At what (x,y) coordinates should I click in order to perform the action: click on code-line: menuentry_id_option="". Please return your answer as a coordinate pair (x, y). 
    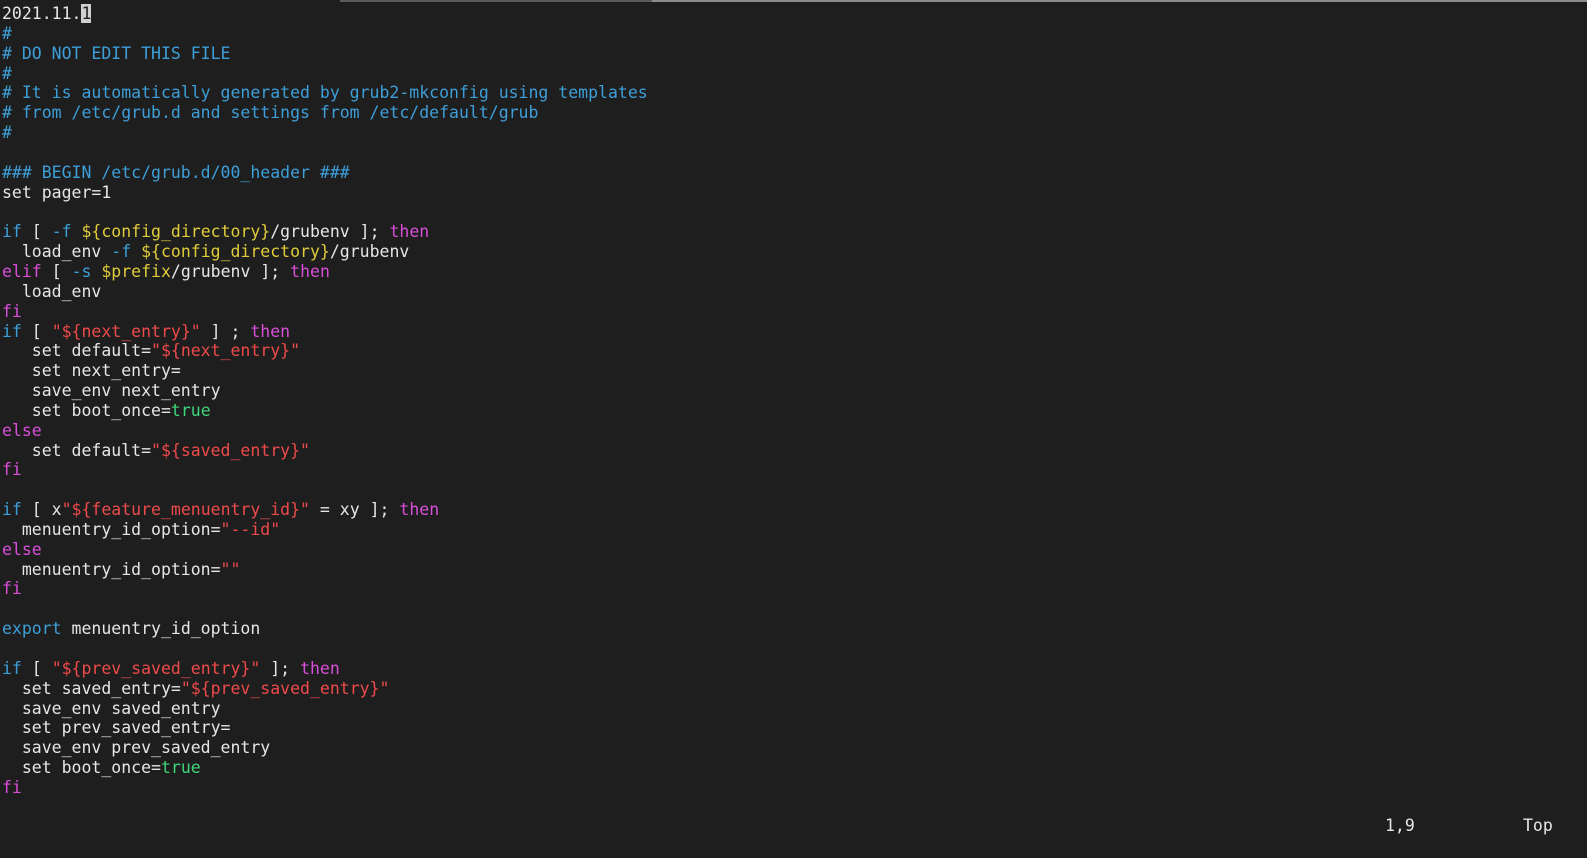
    Looking at the image, I should click on (794, 570).